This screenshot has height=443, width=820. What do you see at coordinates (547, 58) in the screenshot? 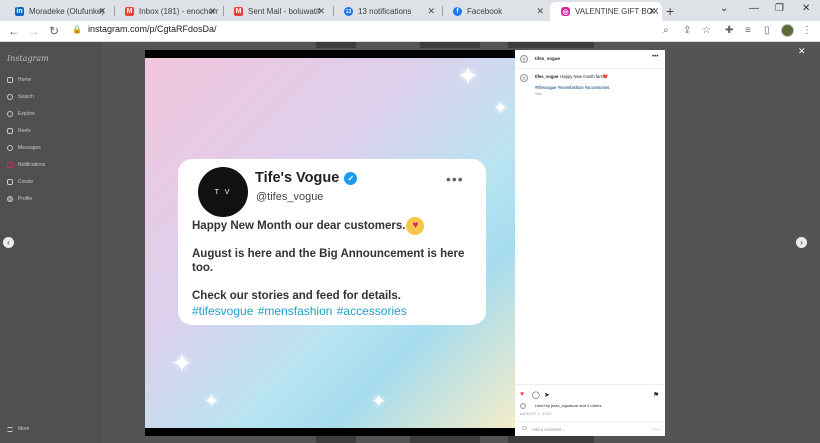
I see `author-username: tifes_vogue` at bounding box center [547, 58].